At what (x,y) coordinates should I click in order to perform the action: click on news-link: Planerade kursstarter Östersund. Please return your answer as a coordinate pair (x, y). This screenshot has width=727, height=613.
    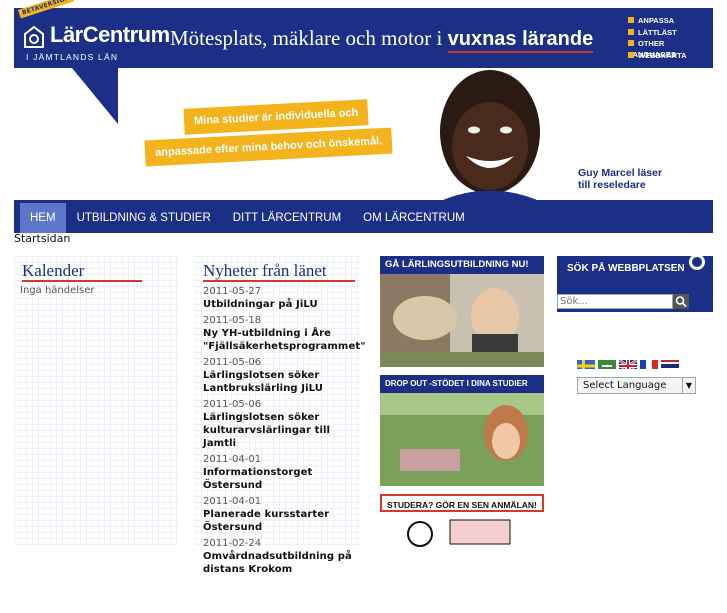
    Looking at the image, I should click on (282, 521).